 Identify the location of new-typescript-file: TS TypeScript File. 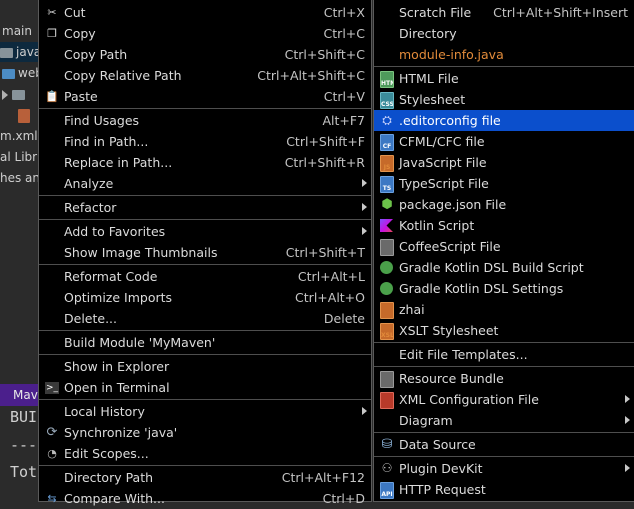
(504, 183).